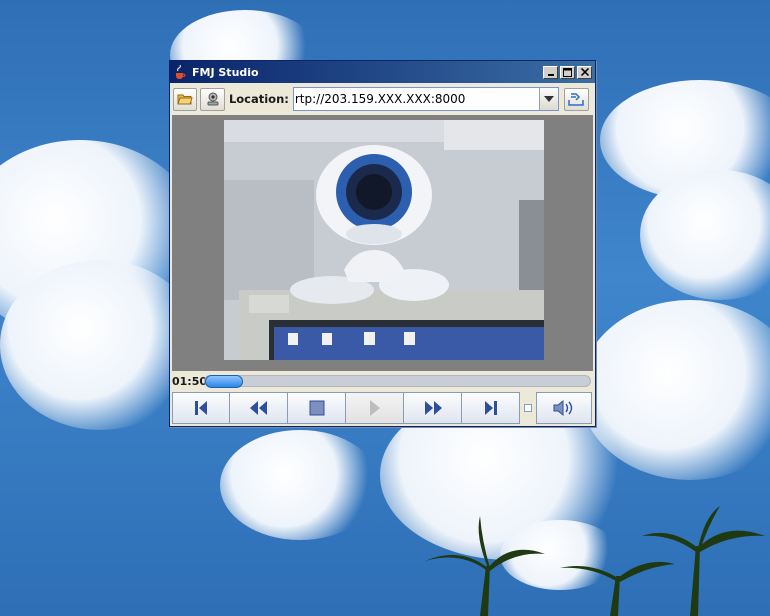  Describe the element at coordinates (225, 72) in the screenshot. I see `window-title: FMJ Studio` at that location.